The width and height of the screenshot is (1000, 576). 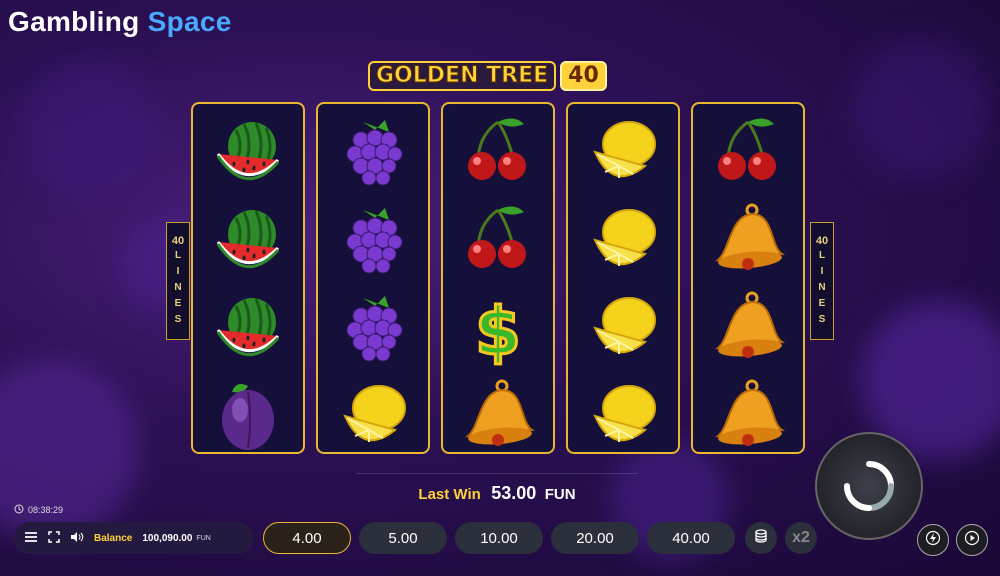 I want to click on spin-button, so click(x=869, y=486).